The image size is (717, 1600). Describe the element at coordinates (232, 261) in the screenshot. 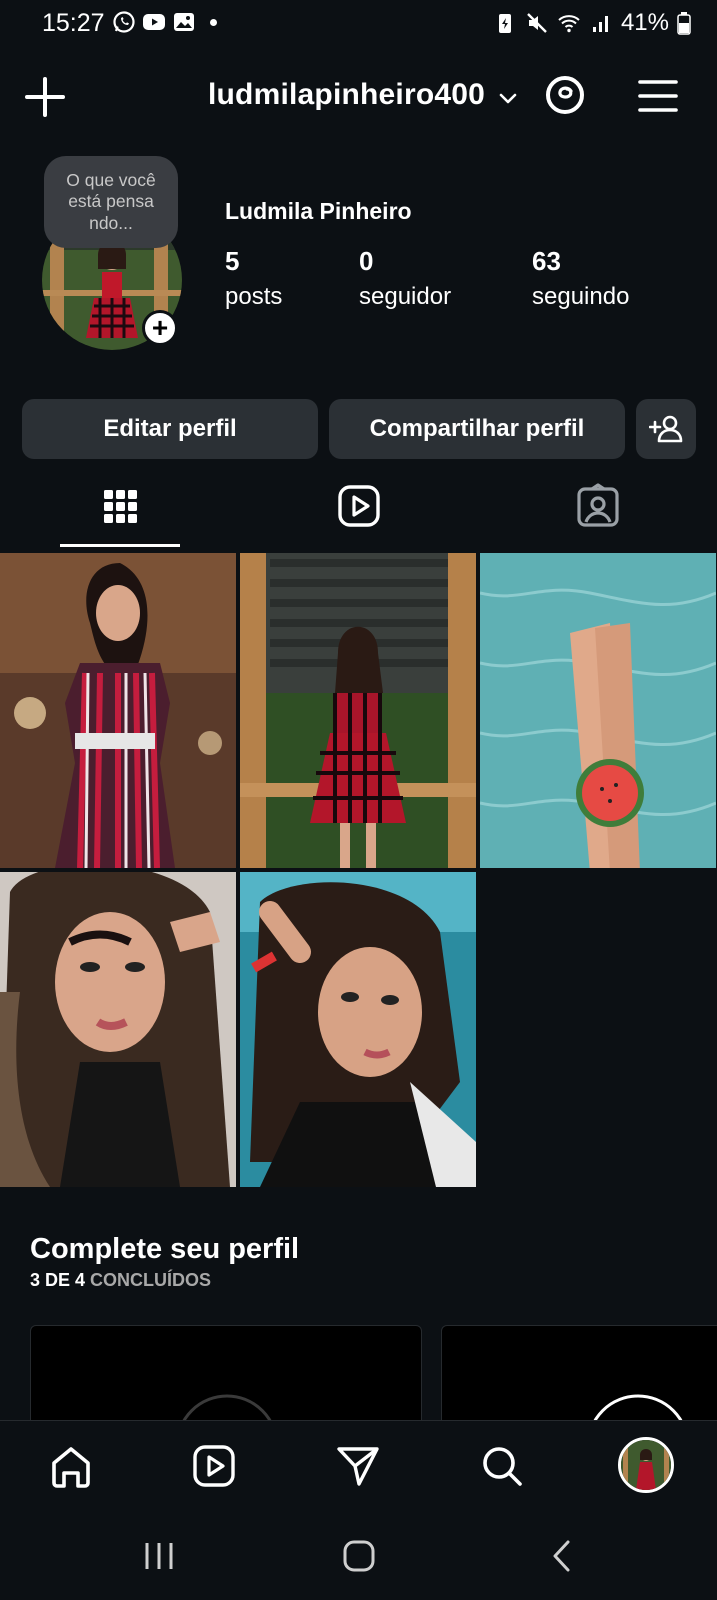

I see `stat-value: 5` at that location.